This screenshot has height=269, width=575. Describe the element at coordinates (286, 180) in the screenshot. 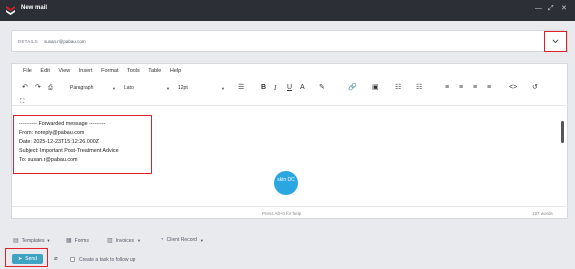

I see `clinic-logo-text: skin DC` at that location.